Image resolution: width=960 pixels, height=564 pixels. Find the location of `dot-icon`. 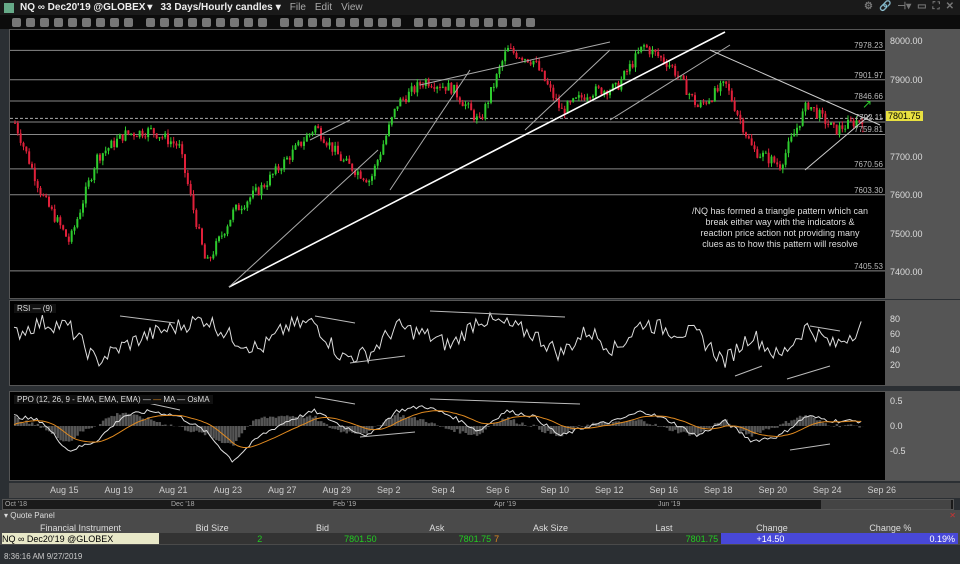

dot-icon is located at coordinates (220, 22).